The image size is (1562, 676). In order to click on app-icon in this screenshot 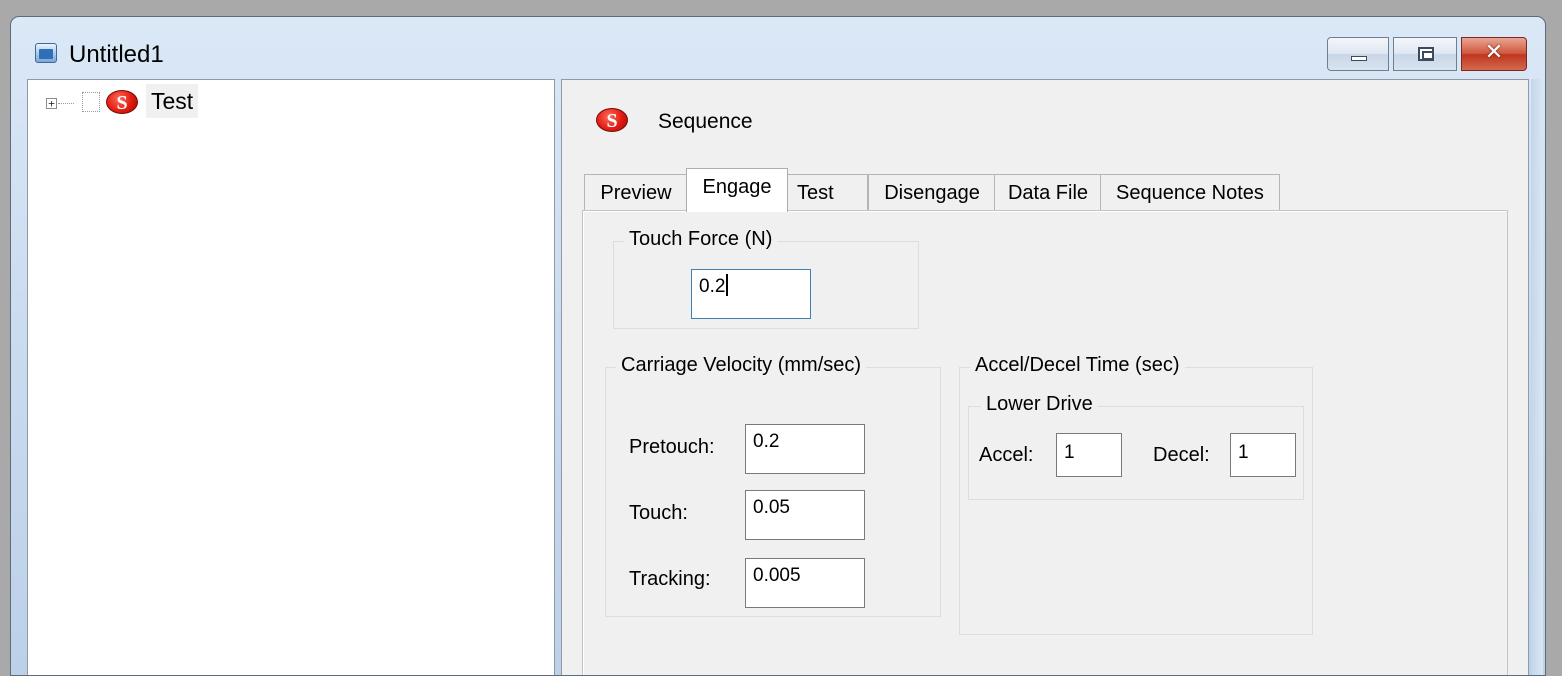, I will do `click(46, 53)`.